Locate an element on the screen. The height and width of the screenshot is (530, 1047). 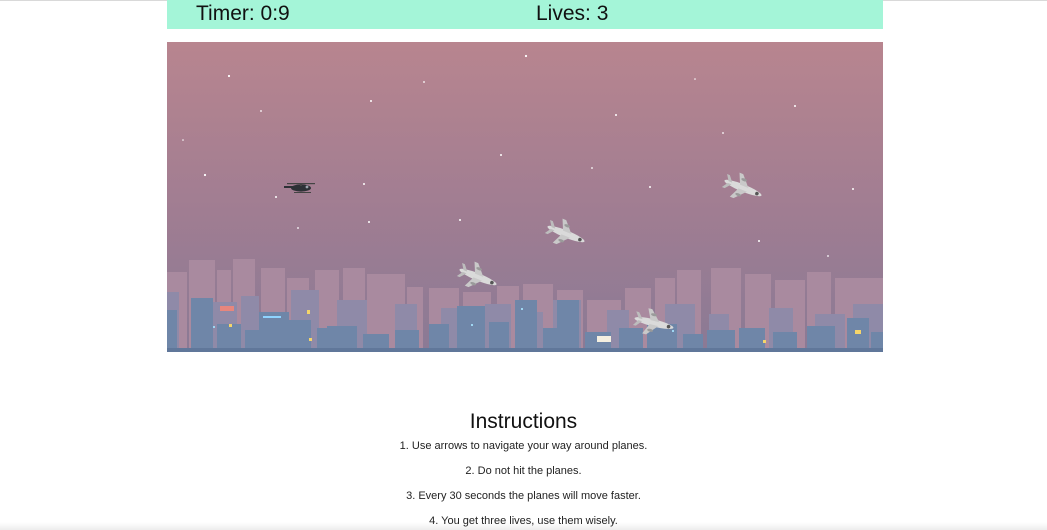
ground-strip is located at coordinates (525, 350).